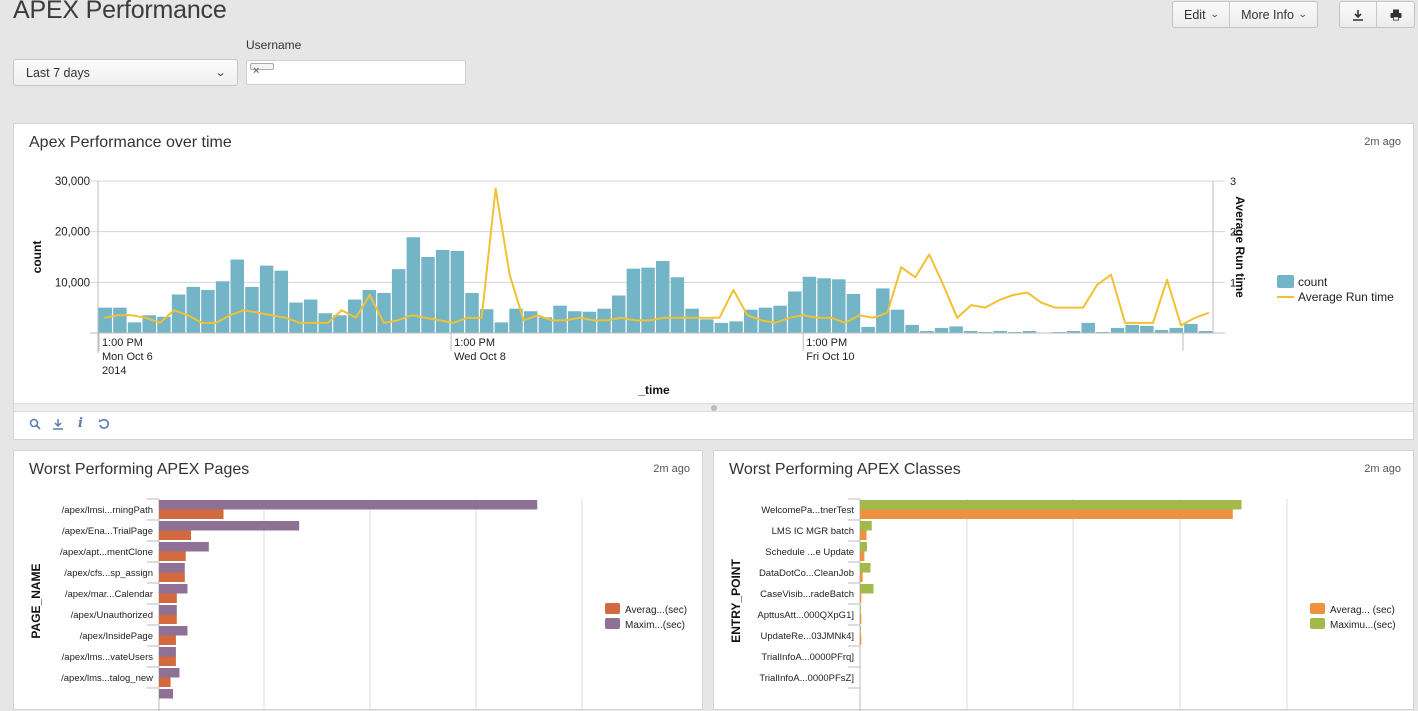  I want to click on print-button, so click(1395, 14).